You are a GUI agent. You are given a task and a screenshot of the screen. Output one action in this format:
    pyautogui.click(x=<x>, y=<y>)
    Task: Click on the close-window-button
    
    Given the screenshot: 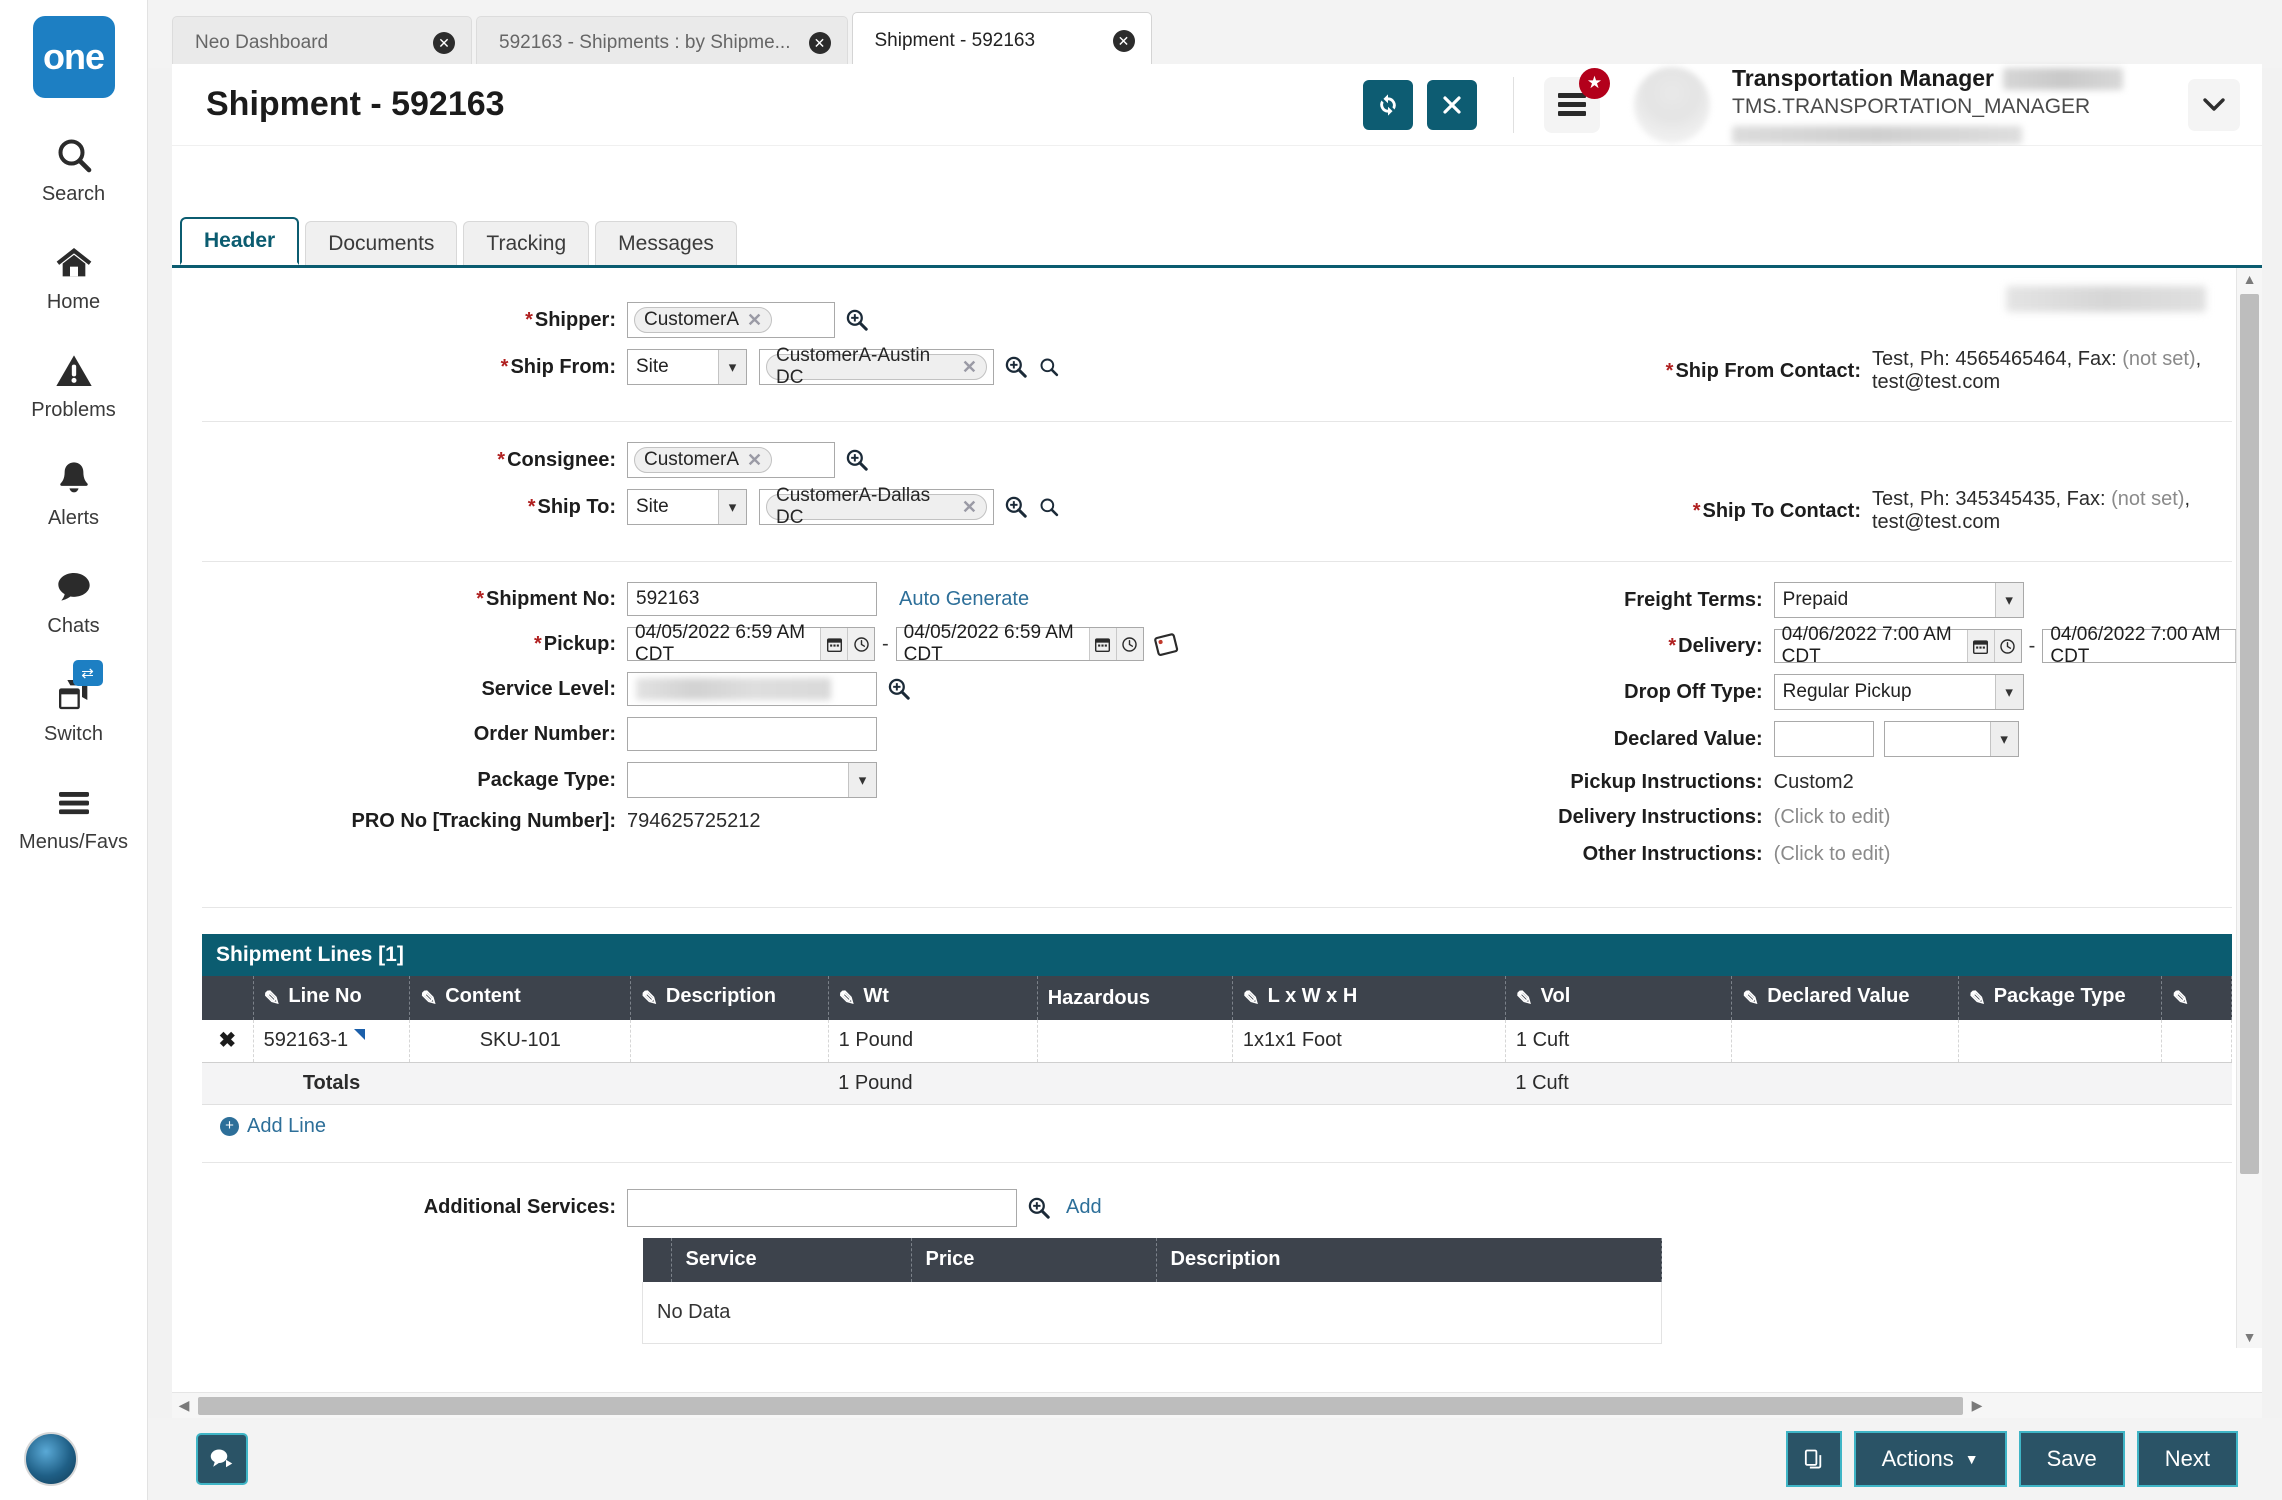 What is the action you would take?
    pyautogui.click(x=1452, y=104)
    